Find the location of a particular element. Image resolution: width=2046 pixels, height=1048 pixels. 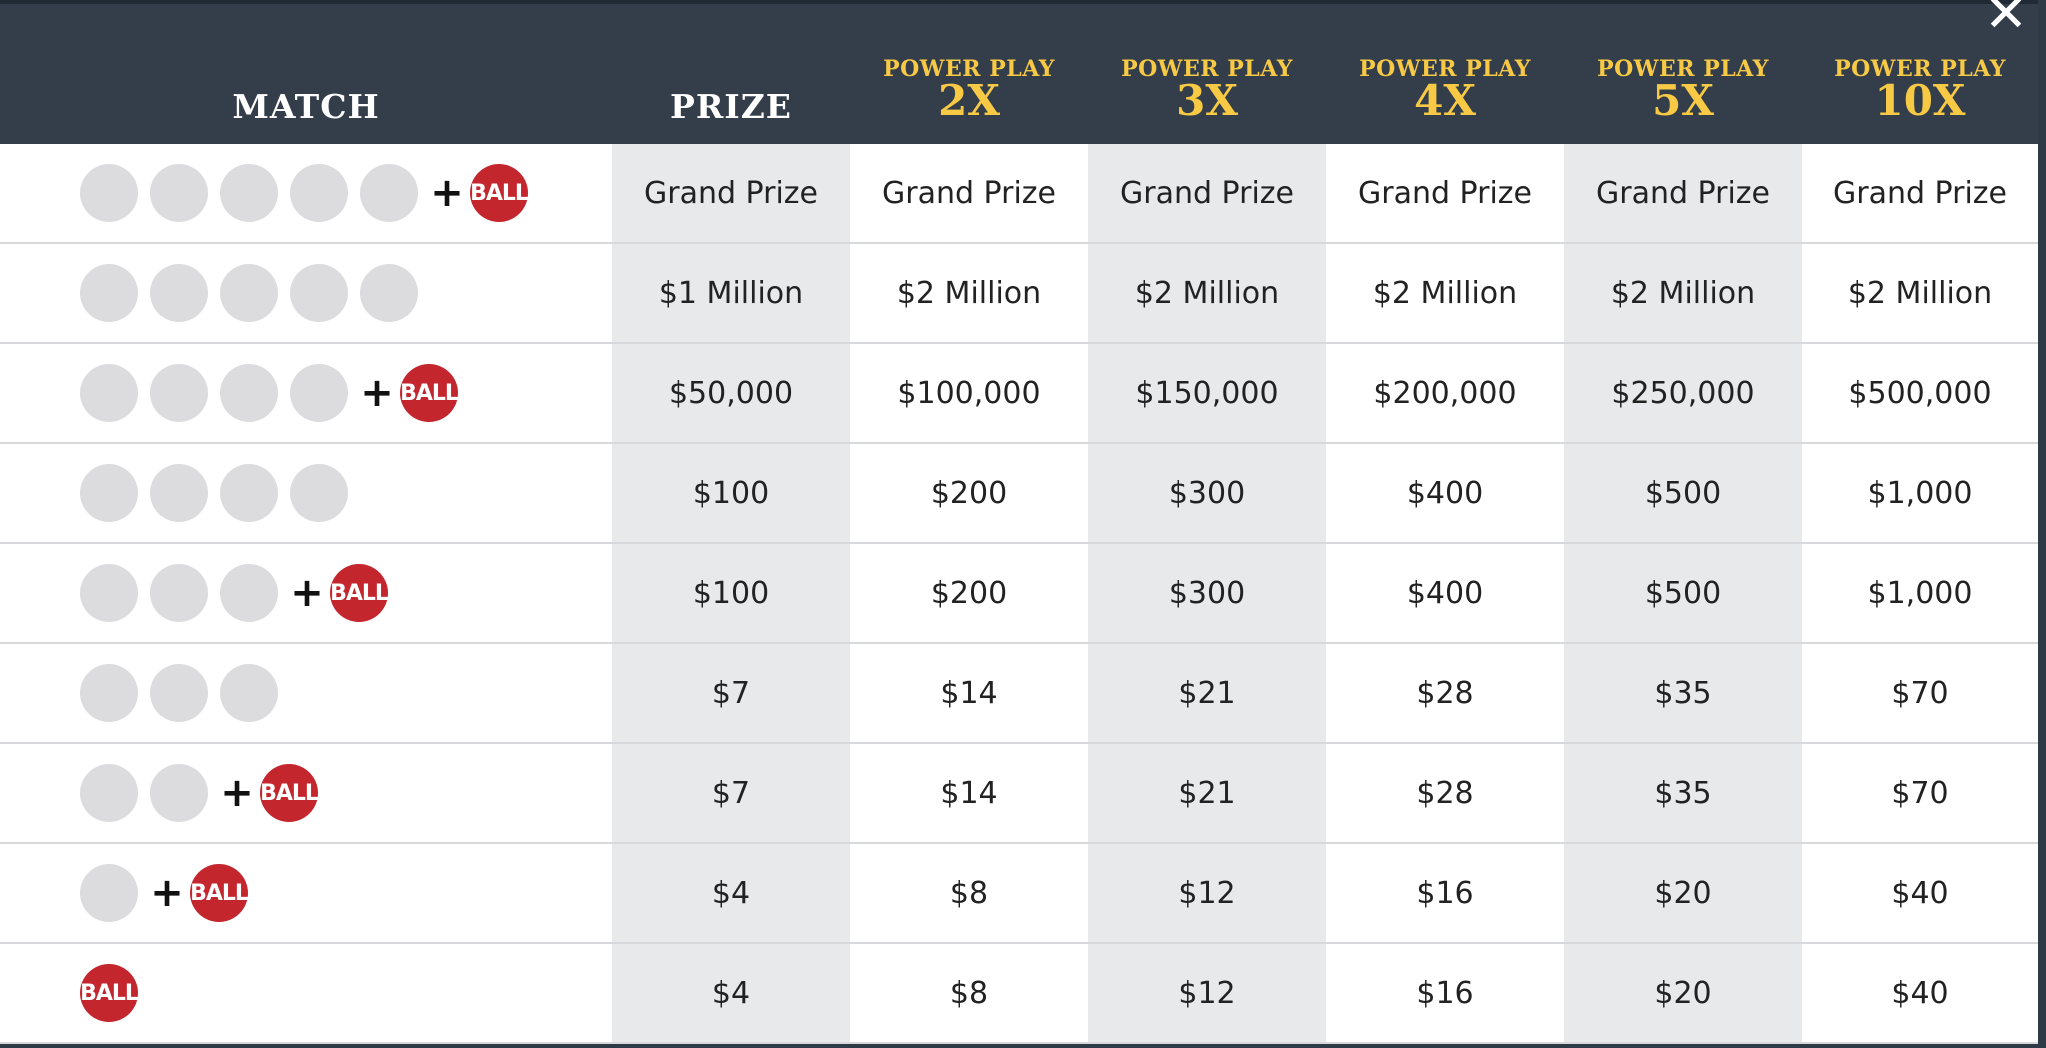

close-icon: ✕ is located at coordinates (2006, 20).